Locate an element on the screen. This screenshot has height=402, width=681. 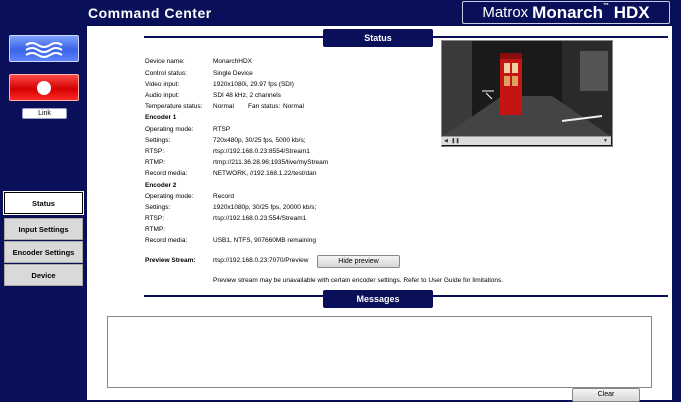
field-value: 1920x1080i, 29.97 fps (SDI) is located at coordinates (253, 84).